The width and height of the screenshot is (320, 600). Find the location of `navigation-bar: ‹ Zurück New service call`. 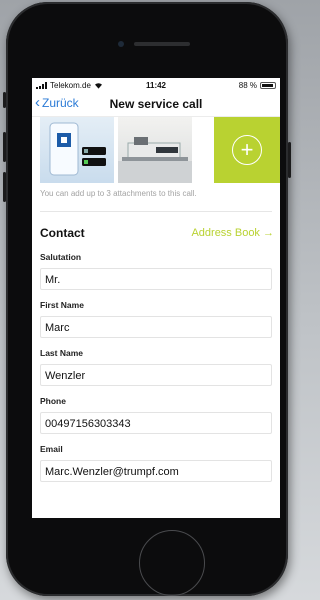

navigation-bar: ‹ Zurück New service call is located at coordinates (156, 104).